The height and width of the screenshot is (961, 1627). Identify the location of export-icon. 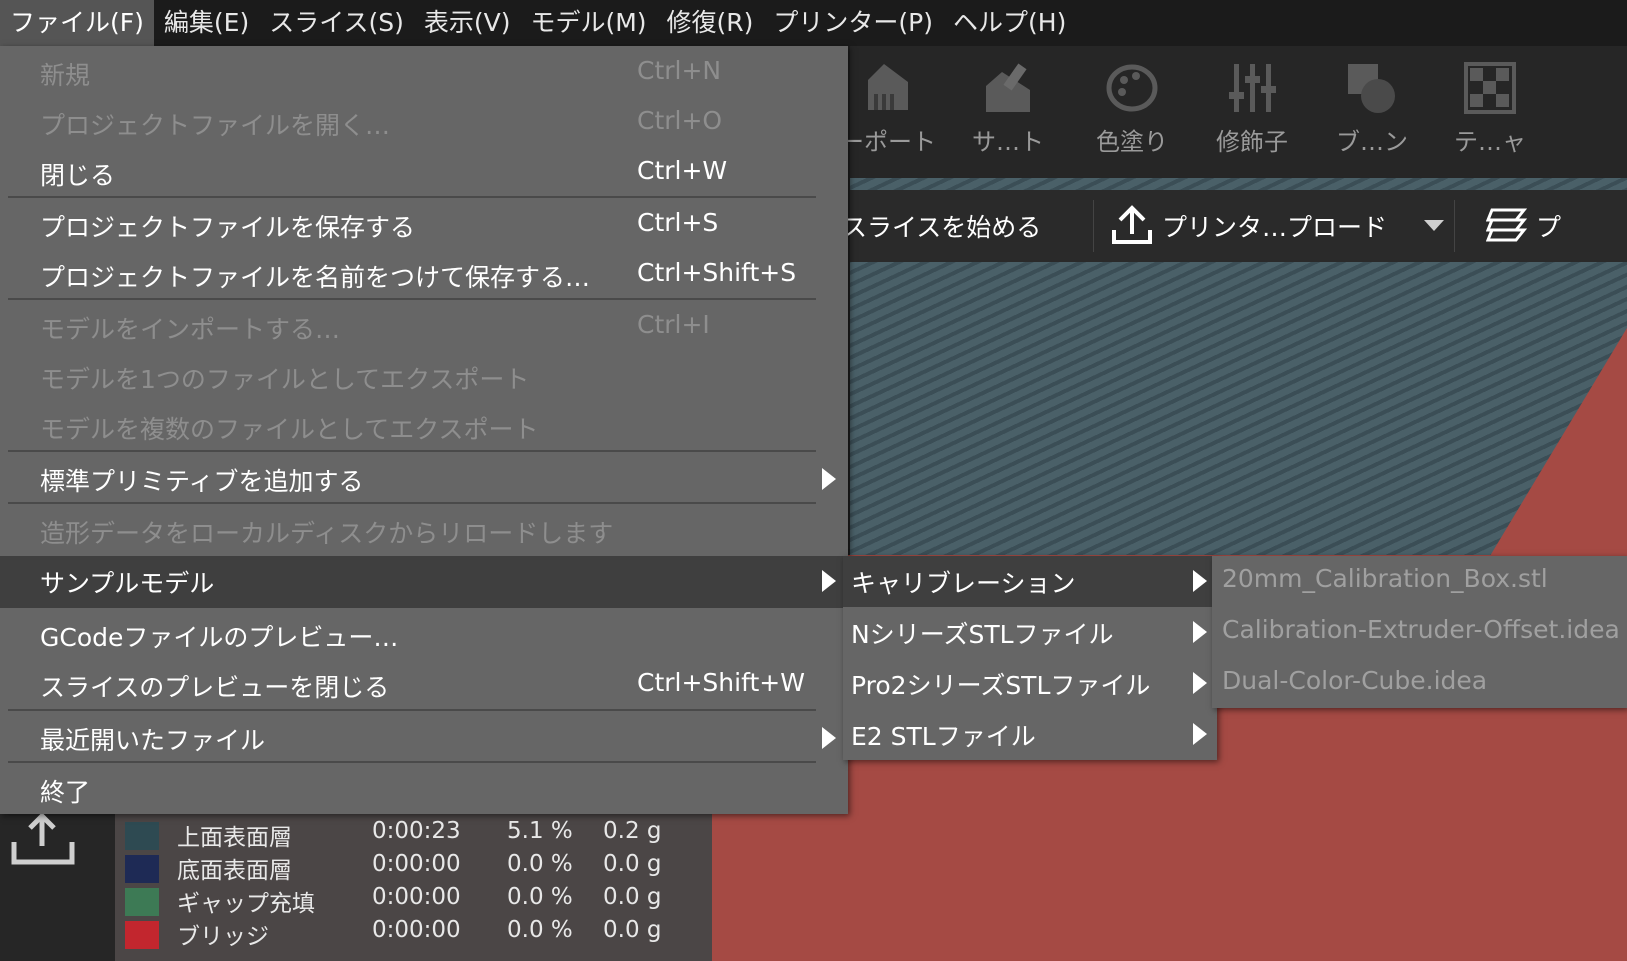
(43, 841).